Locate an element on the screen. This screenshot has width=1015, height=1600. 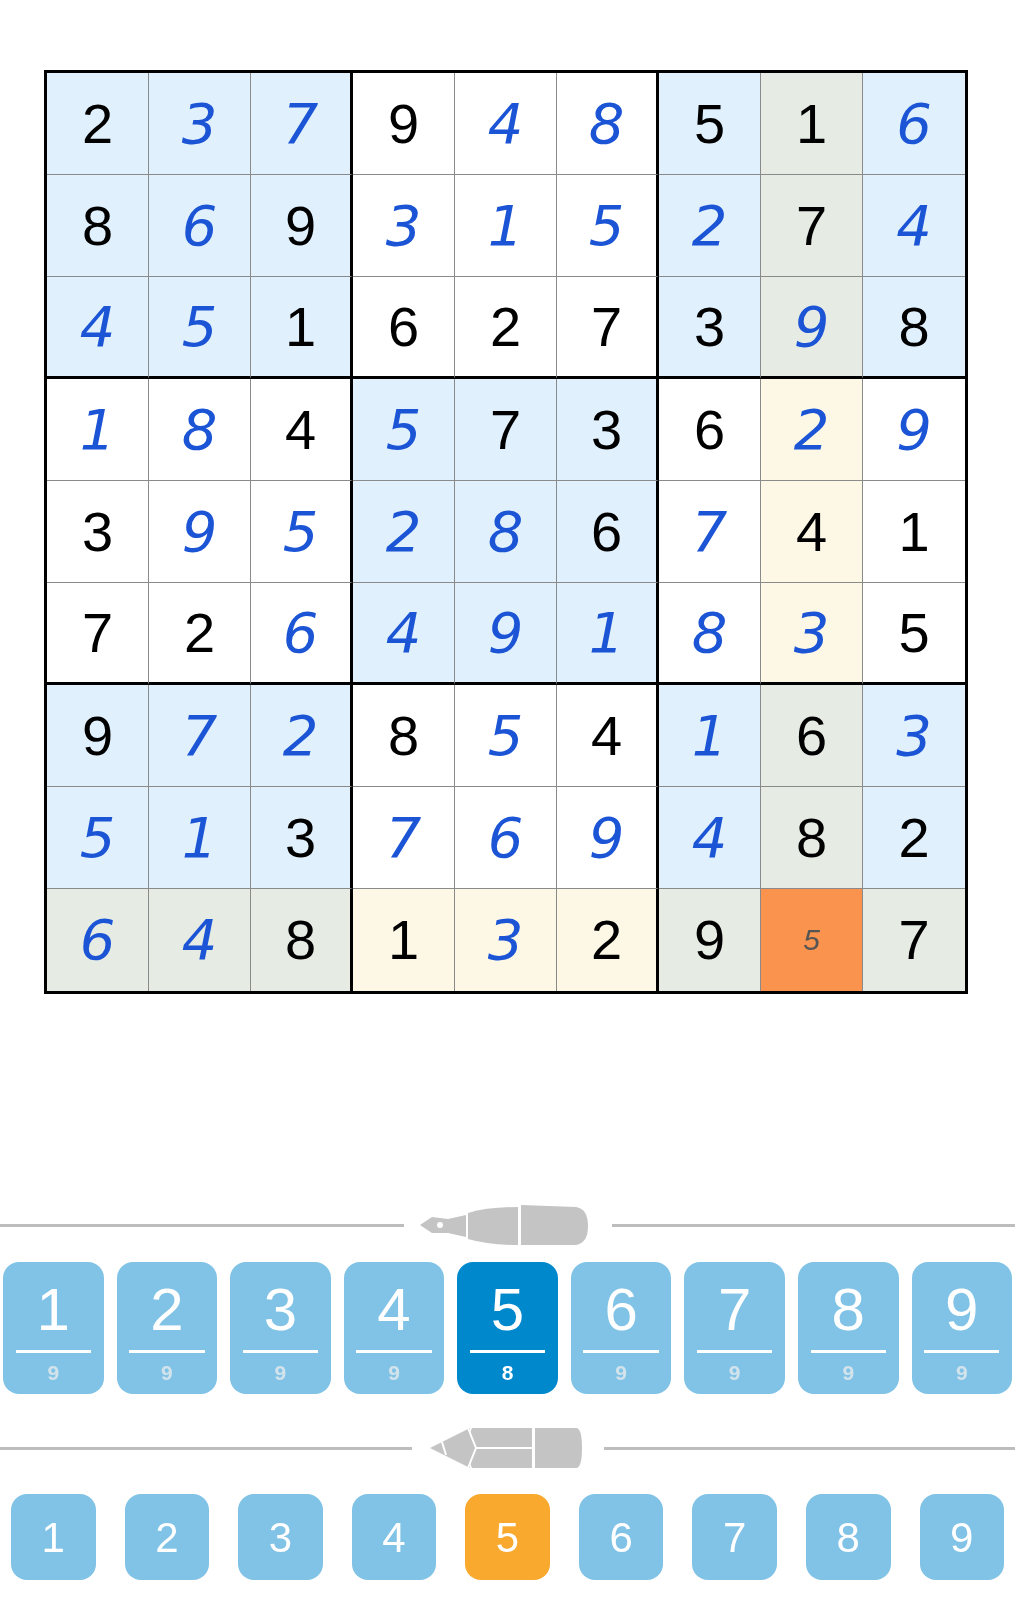
given-digit: 9 is located at coordinates (300, 225).